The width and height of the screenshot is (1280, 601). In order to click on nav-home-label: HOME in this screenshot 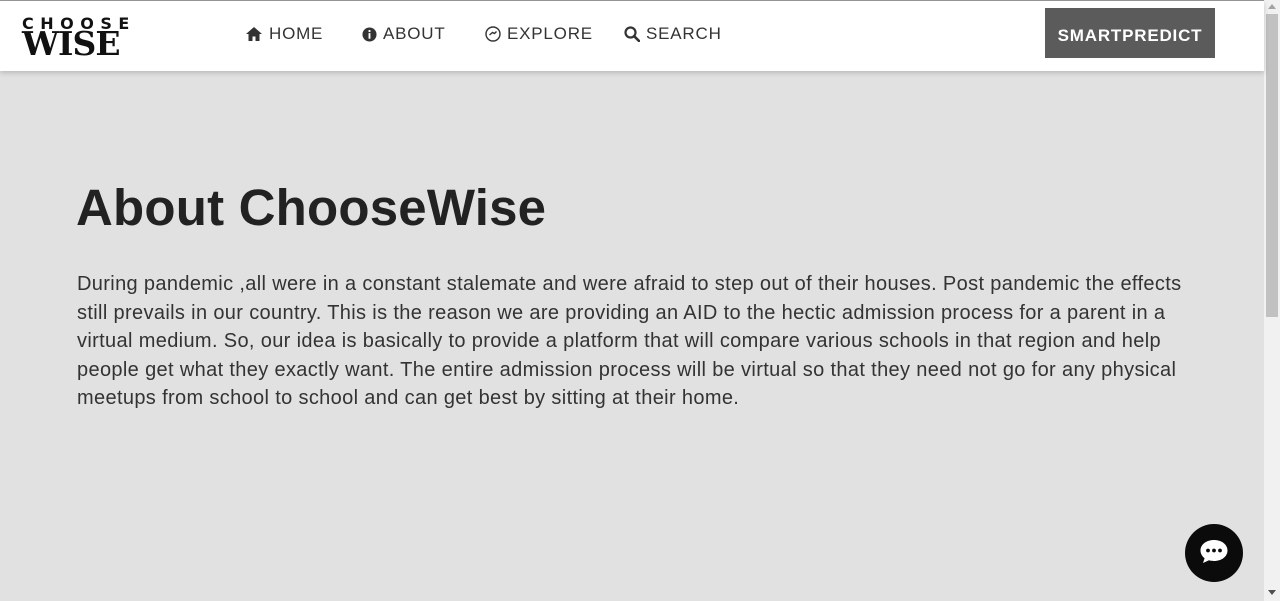, I will do `click(296, 33)`.